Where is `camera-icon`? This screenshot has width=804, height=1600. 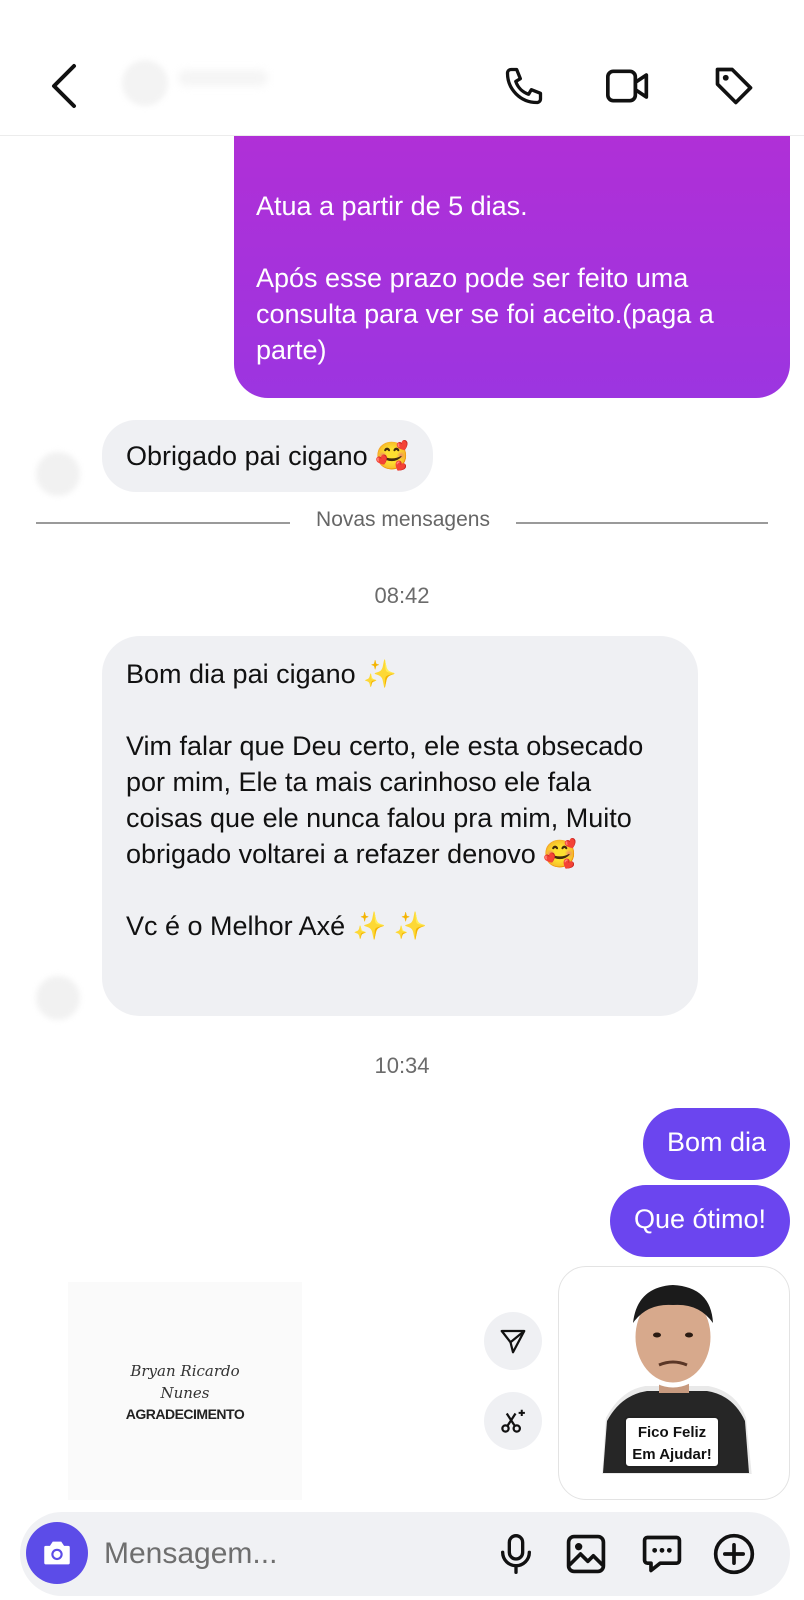 camera-icon is located at coordinates (57, 1553).